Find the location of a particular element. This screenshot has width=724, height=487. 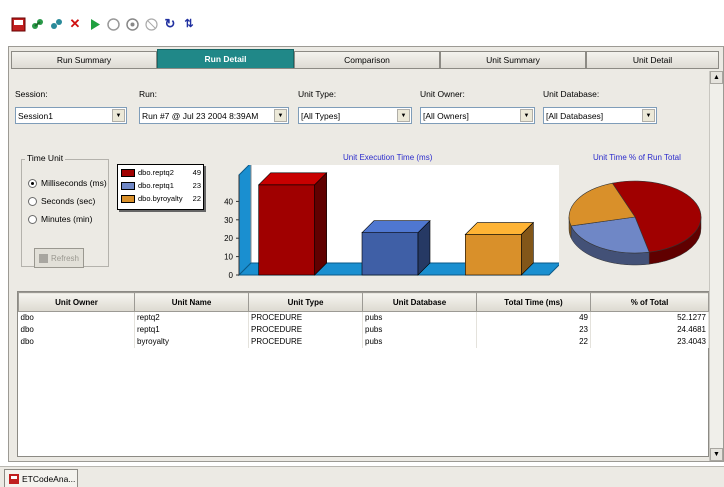

pie-chart-title: Unit Time % of Run Total is located at coordinates (637, 157).